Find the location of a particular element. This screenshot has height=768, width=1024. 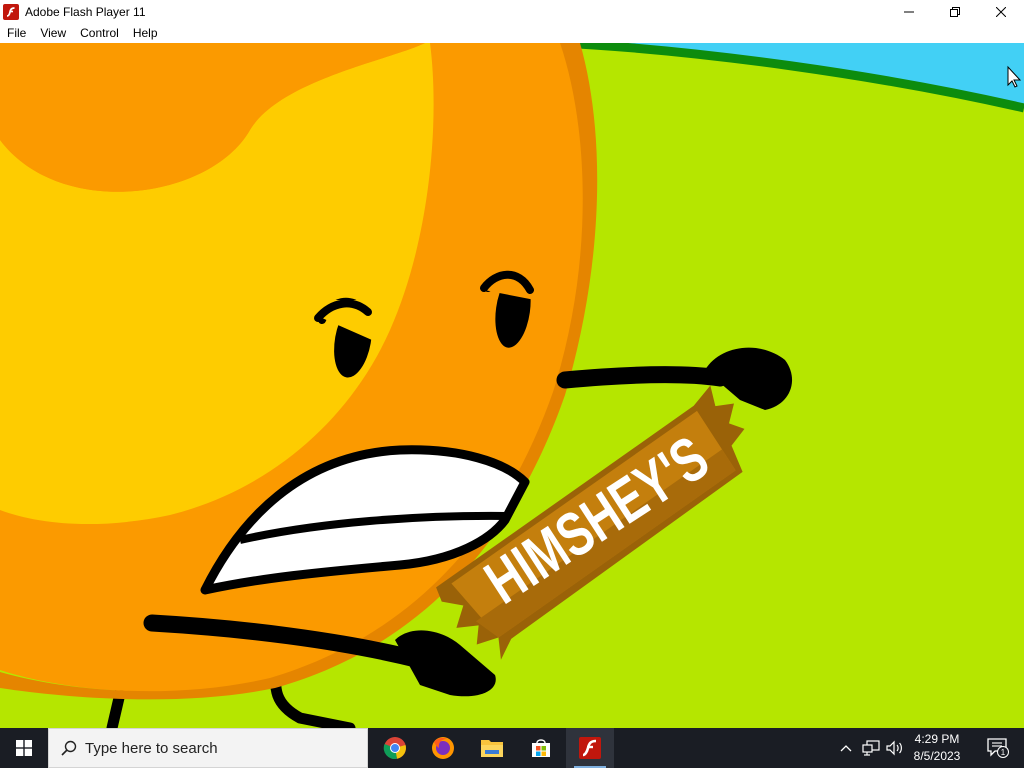

taskbar: Type here to search 4:29 PM 8/5/2023 1 is located at coordinates (512, 748).